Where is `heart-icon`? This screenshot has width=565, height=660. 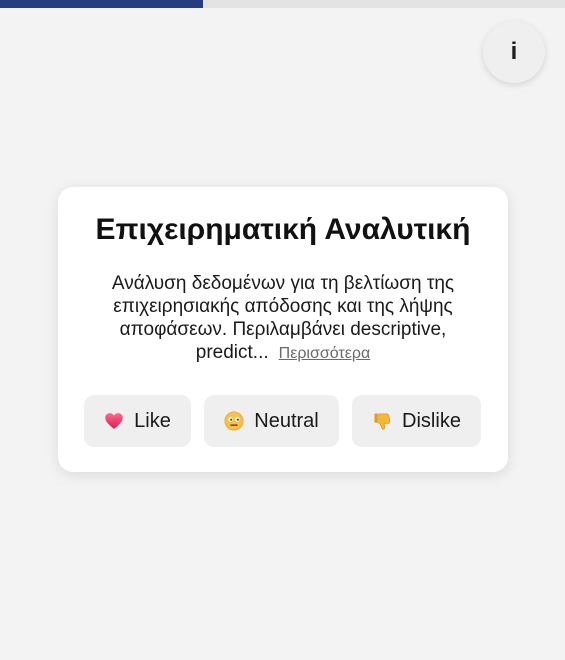
heart-icon is located at coordinates (114, 421).